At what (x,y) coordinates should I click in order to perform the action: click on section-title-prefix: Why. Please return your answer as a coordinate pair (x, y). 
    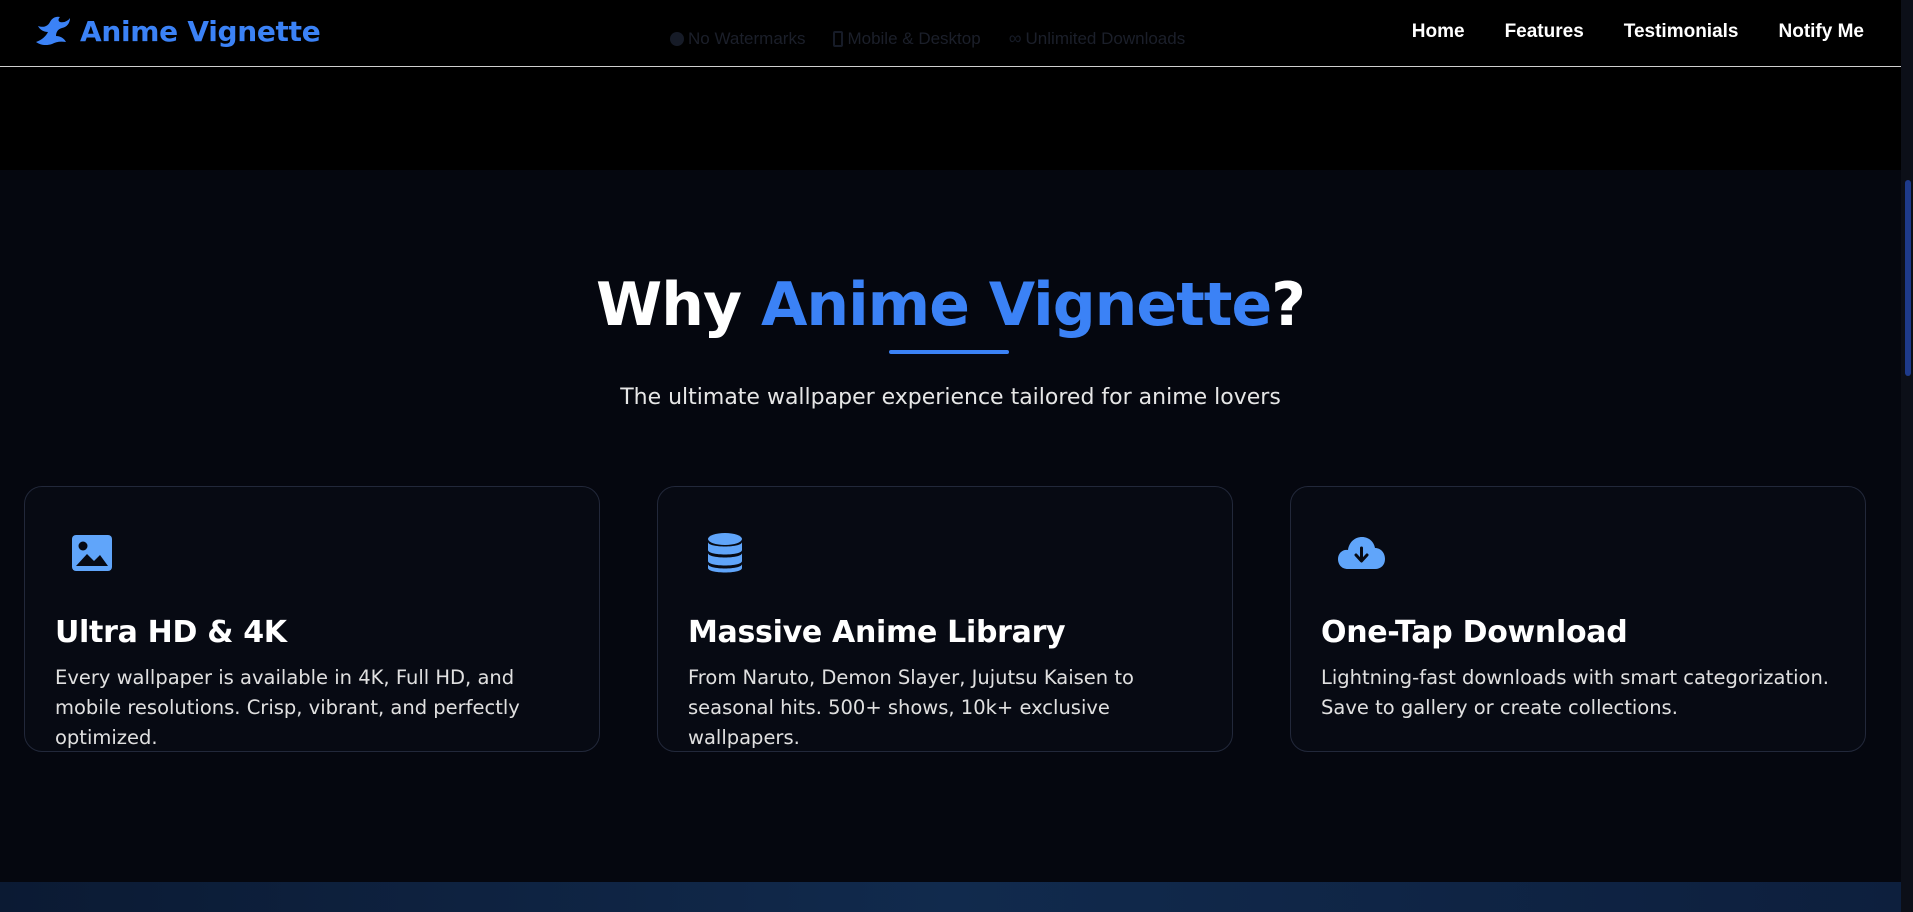
    Looking at the image, I should click on (678, 305).